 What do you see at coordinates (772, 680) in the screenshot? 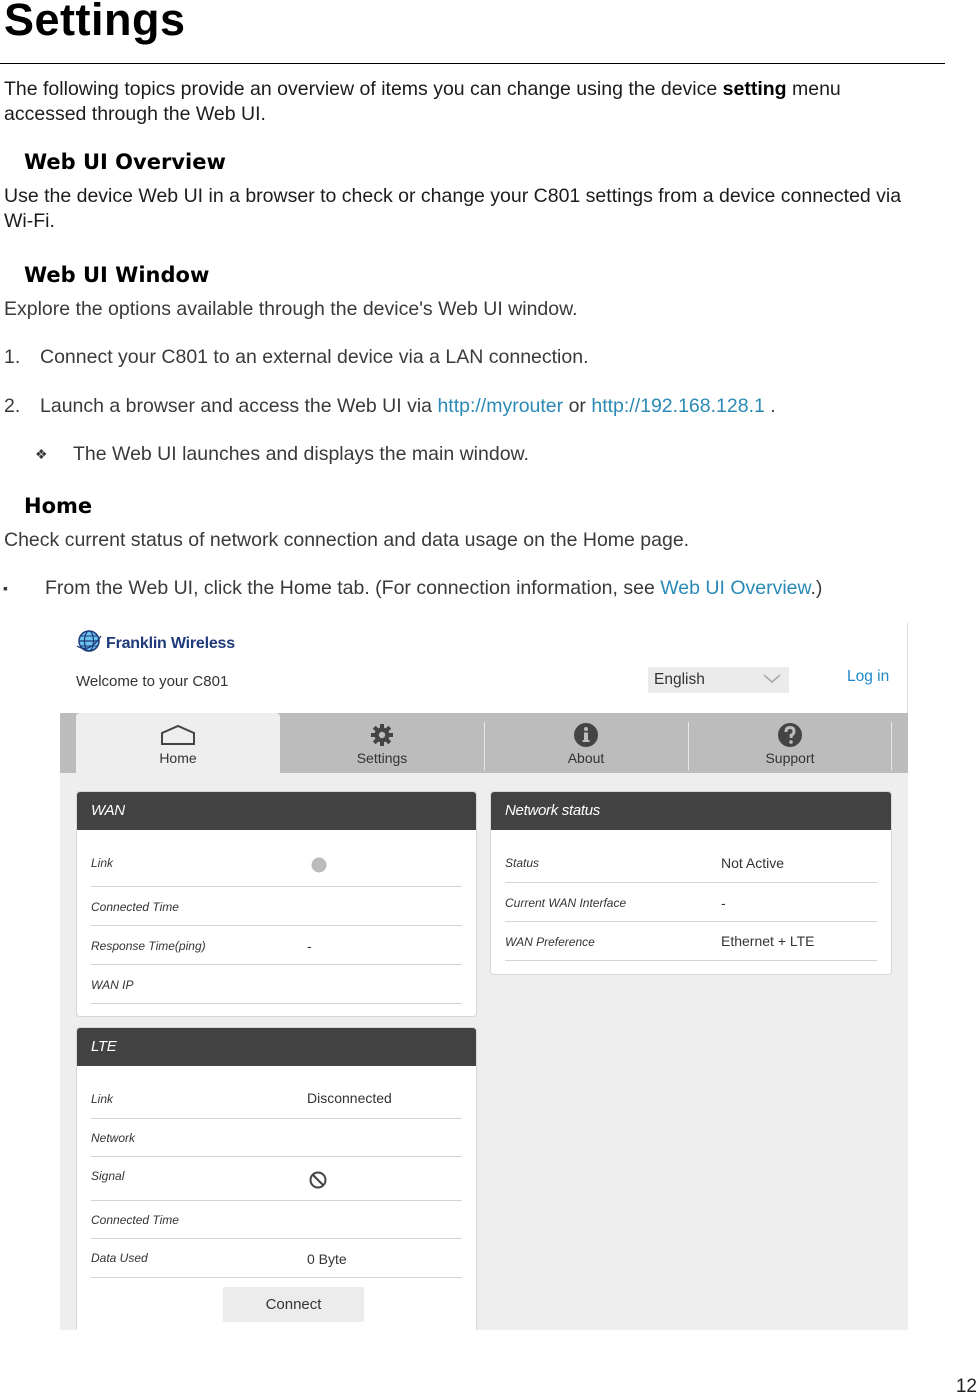
I see `chevron-down-icon` at bounding box center [772, 680].